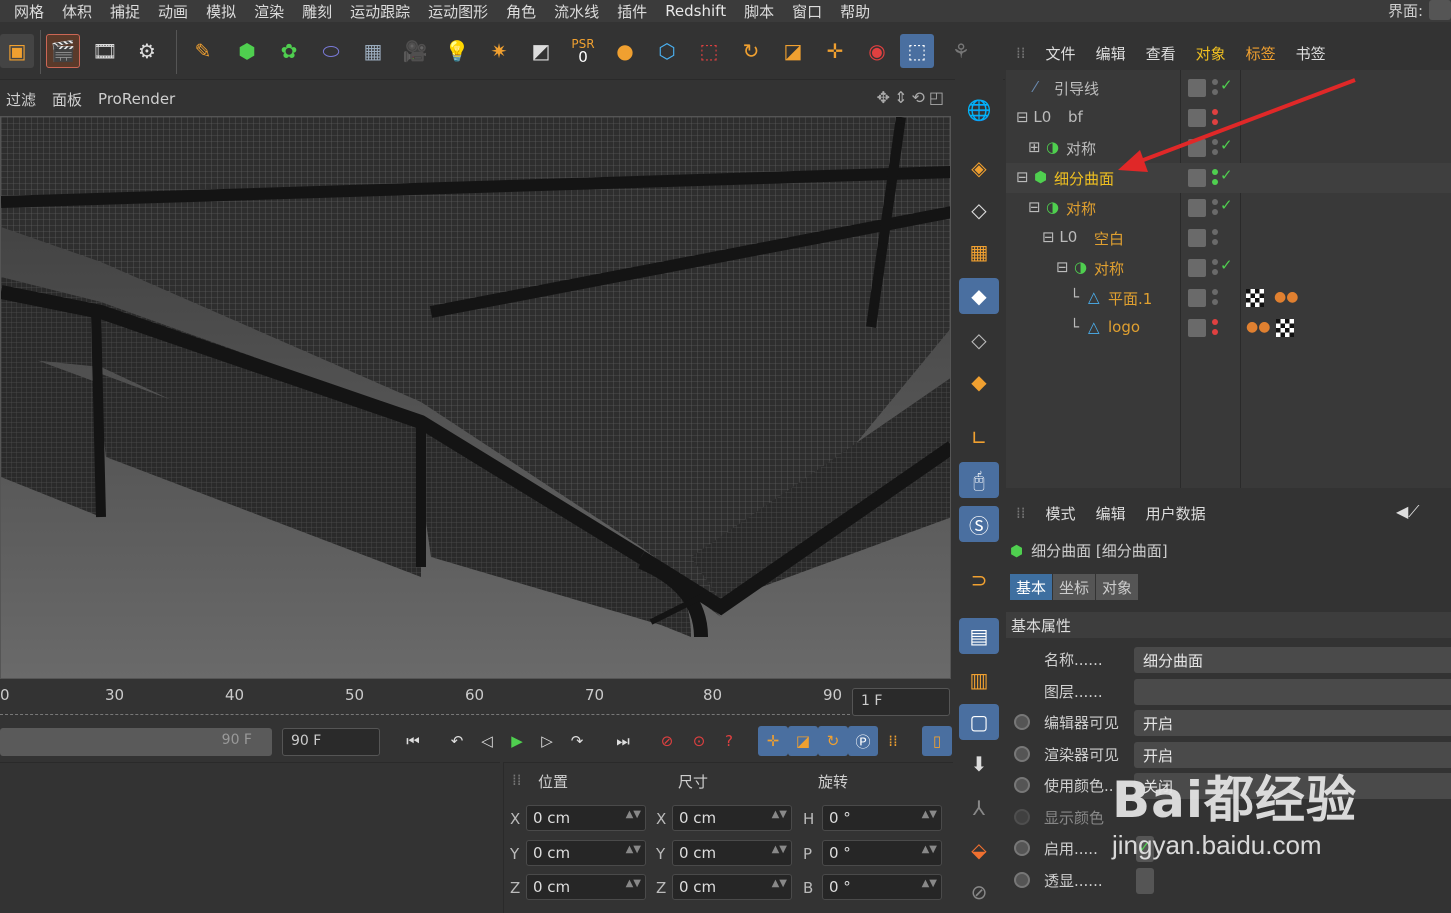 The image size is (1451, 913). Describe the element at coordinates (632, 11) in the screenshot. I see `menu-item-11: 插件` at that location.